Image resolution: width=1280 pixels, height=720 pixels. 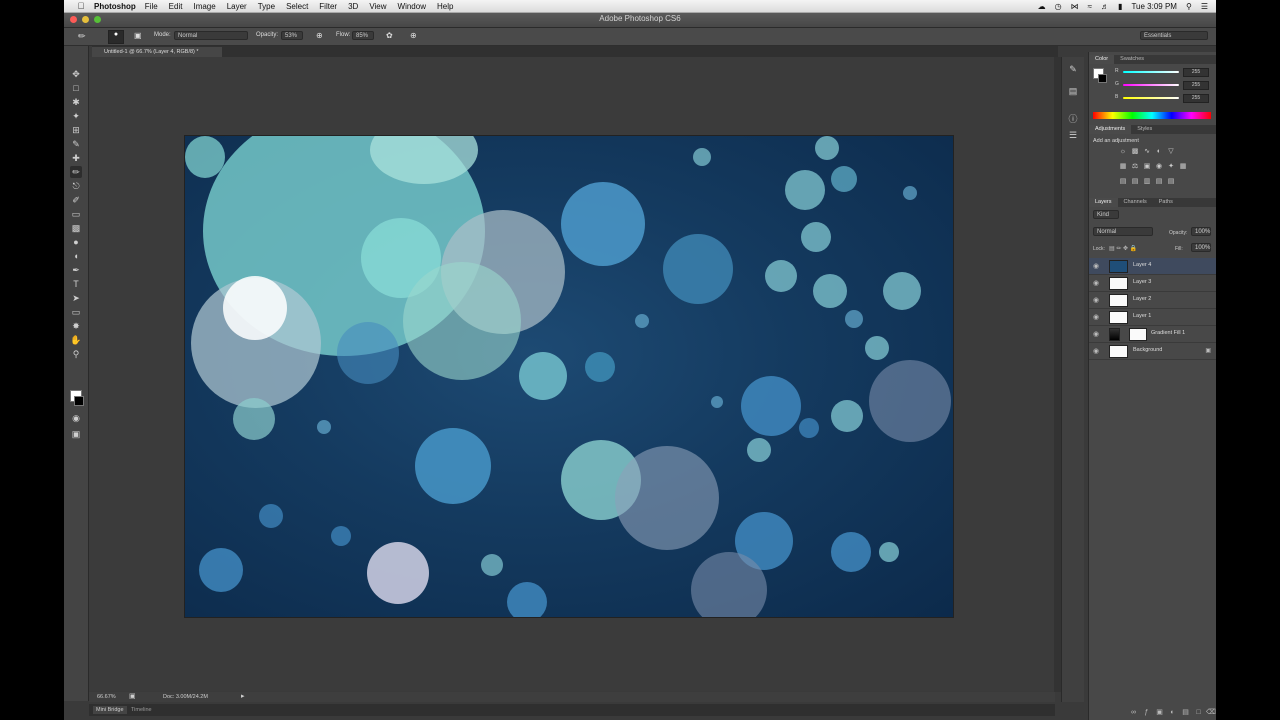 I want to click on clock: Tue 3:09 PM, so click(x=1154, y=6).